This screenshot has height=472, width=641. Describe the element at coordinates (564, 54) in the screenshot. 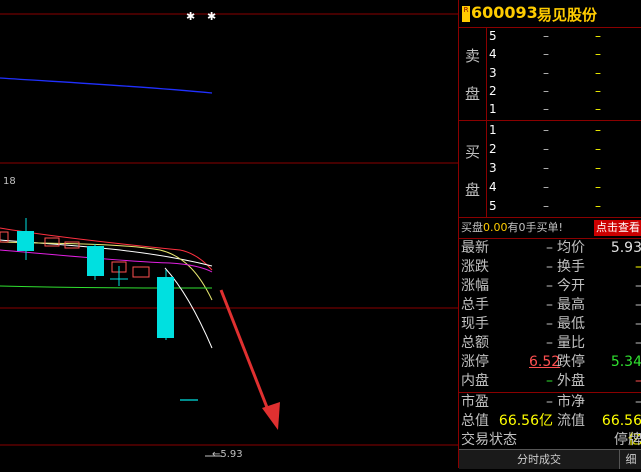

I see `sell-row: 4 – –` at that location.